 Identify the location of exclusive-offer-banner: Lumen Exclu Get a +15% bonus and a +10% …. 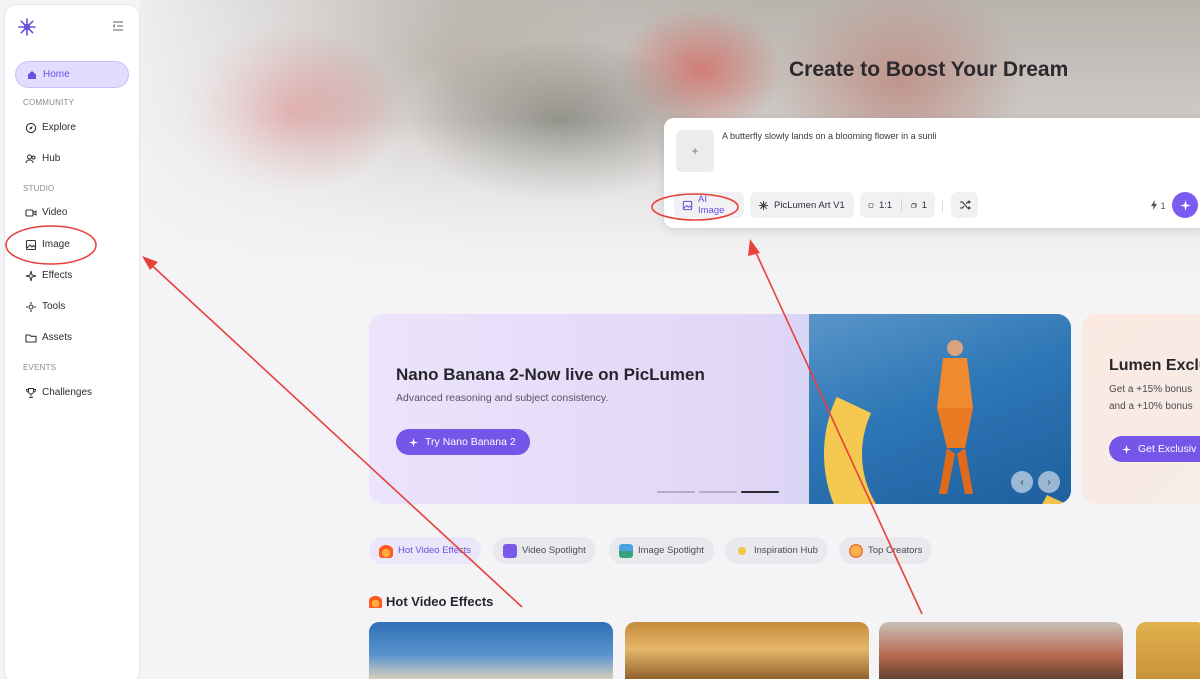
(1141, 409).